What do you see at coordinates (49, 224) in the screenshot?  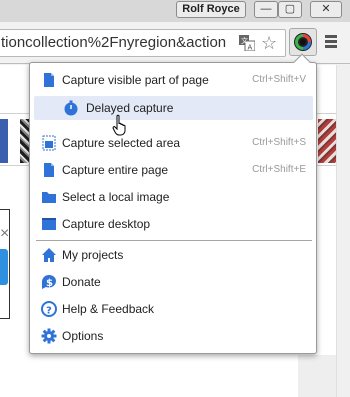 I see `desktop-icon` at bounding box center [49, 224].